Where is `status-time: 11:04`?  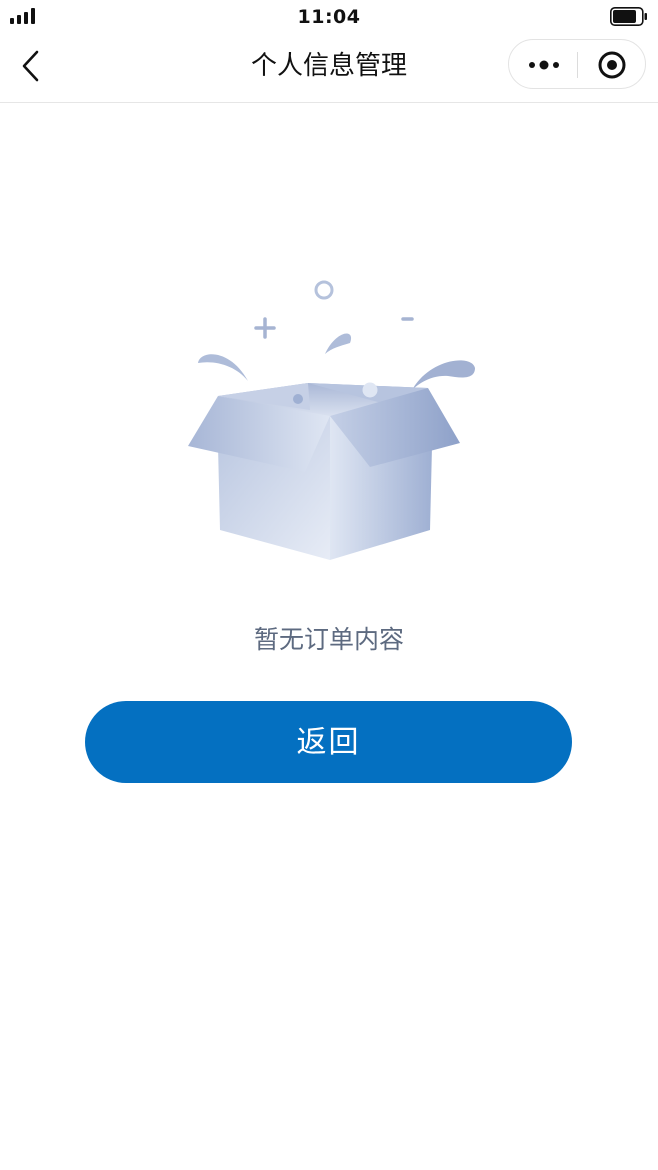 status-time: 11:04 is located at coordinates (329, 17).